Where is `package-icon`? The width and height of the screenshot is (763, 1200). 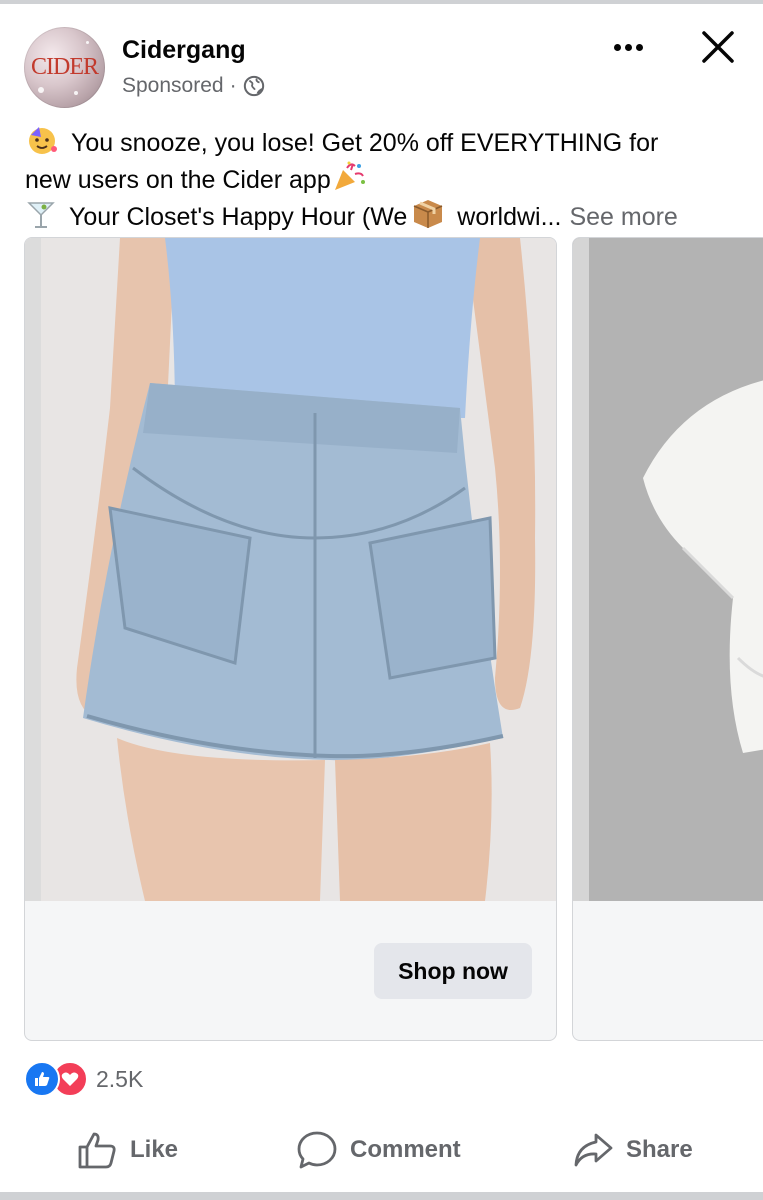
package-icon is located at coordinates (428, 214).